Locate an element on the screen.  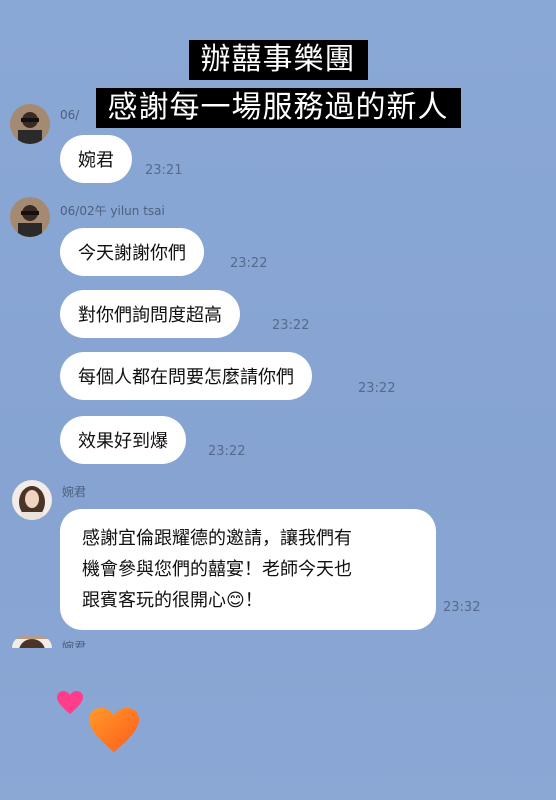
message-bubble: 婉君 is located at coordinates (96, 159).